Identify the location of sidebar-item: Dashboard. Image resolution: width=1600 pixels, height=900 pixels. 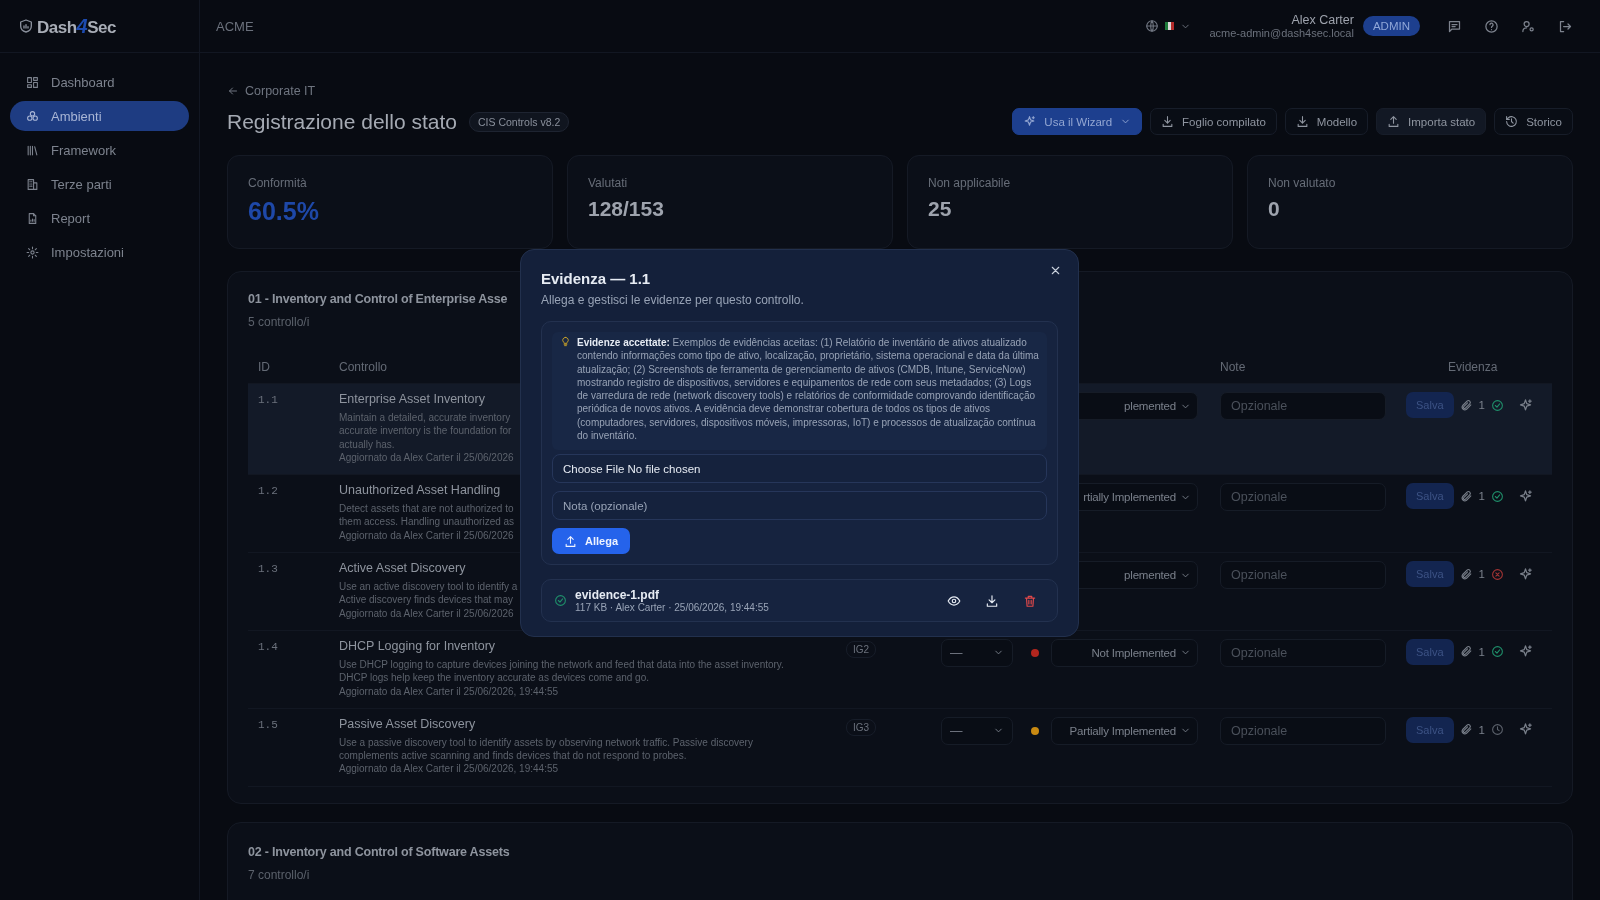
(99, 82).